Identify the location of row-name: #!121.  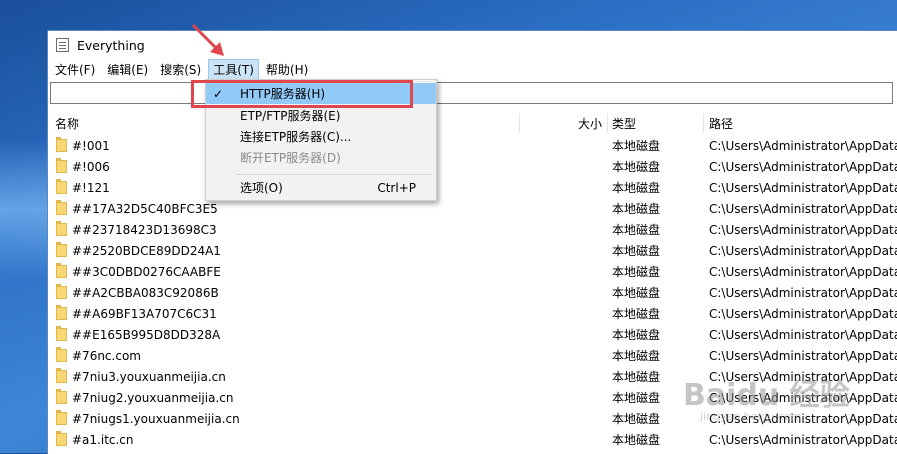
(91, 187).